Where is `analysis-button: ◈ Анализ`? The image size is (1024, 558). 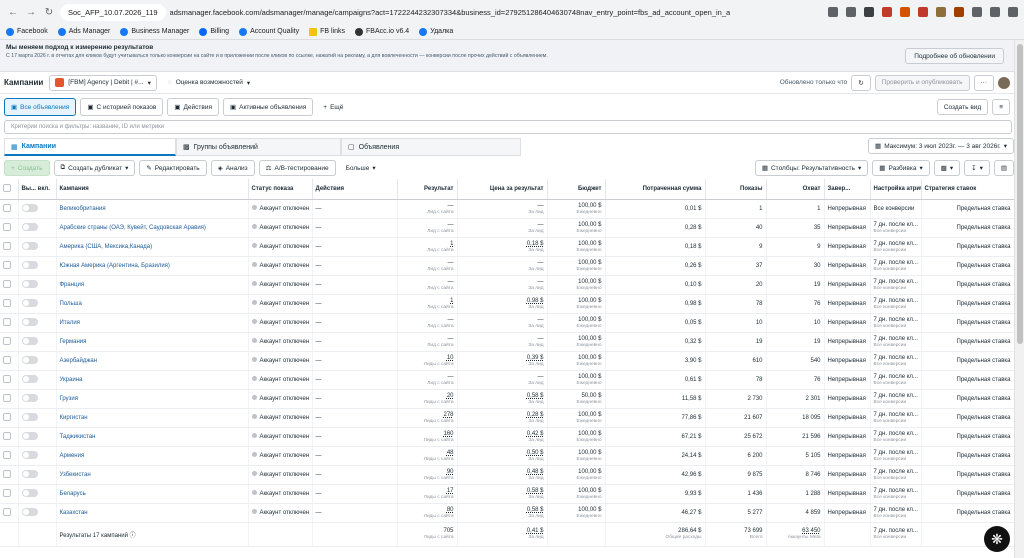 analysis-button: ◈ Анализ is located at coordinates (232, 168).